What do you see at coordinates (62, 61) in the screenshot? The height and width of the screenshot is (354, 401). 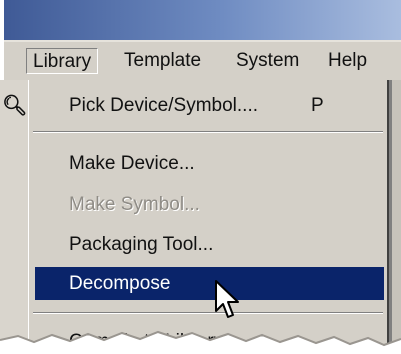 I see `menu-library: Library` at bounding box center [62, 61].